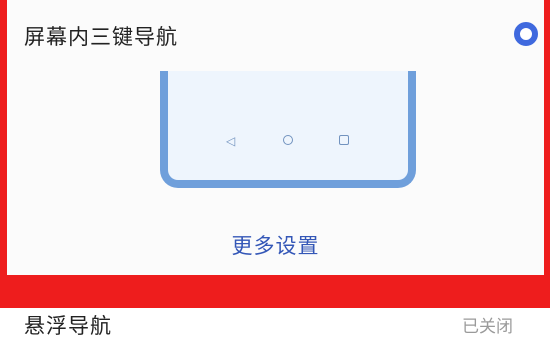  What do you see at coordinates (526, 34) in the screenshot?
I see `radio-selected-icon` at bounding box center [526, 34].